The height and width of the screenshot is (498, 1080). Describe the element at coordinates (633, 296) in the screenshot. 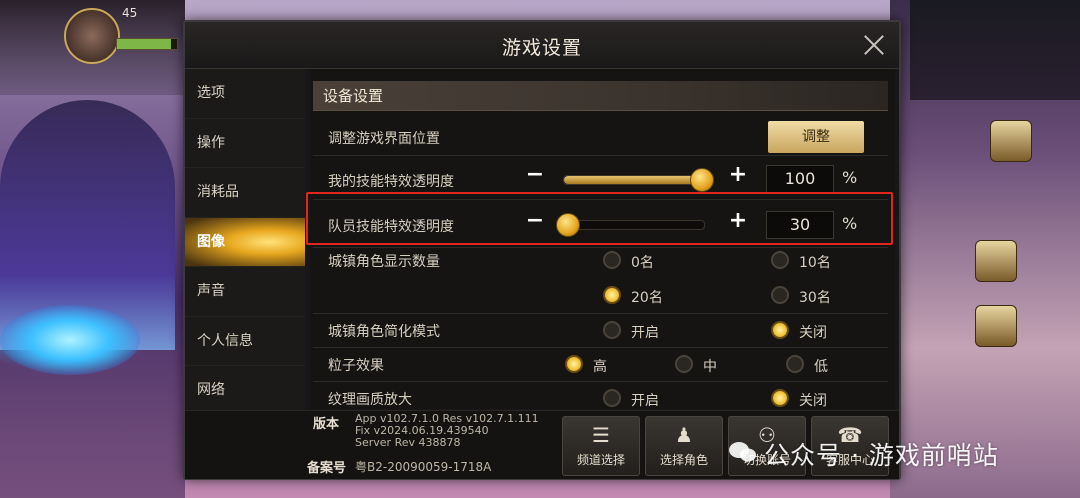

I see `radio-town-20: 20名` at that location.